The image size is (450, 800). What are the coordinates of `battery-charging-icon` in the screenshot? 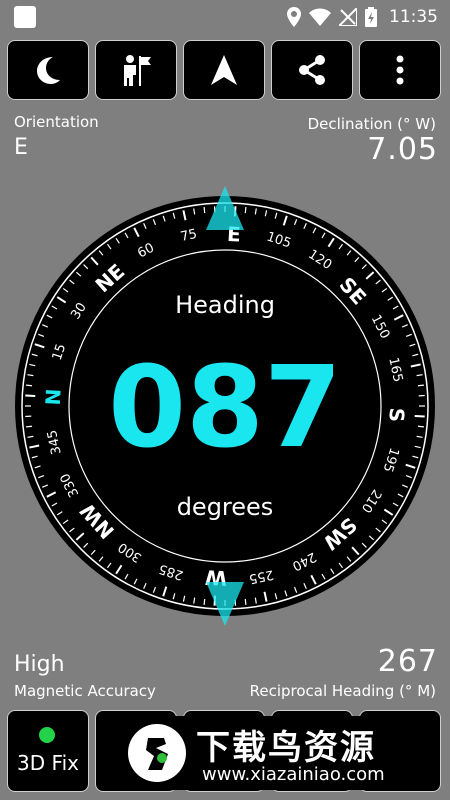 It's located at (371, 17).